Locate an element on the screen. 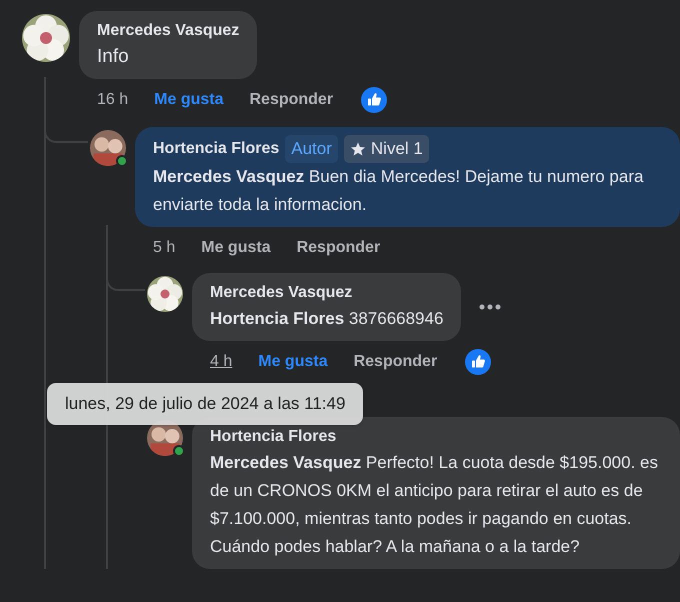 The height and width of the screenshot is (602, 680). more-options-icon is located at coordinates (490, 307).